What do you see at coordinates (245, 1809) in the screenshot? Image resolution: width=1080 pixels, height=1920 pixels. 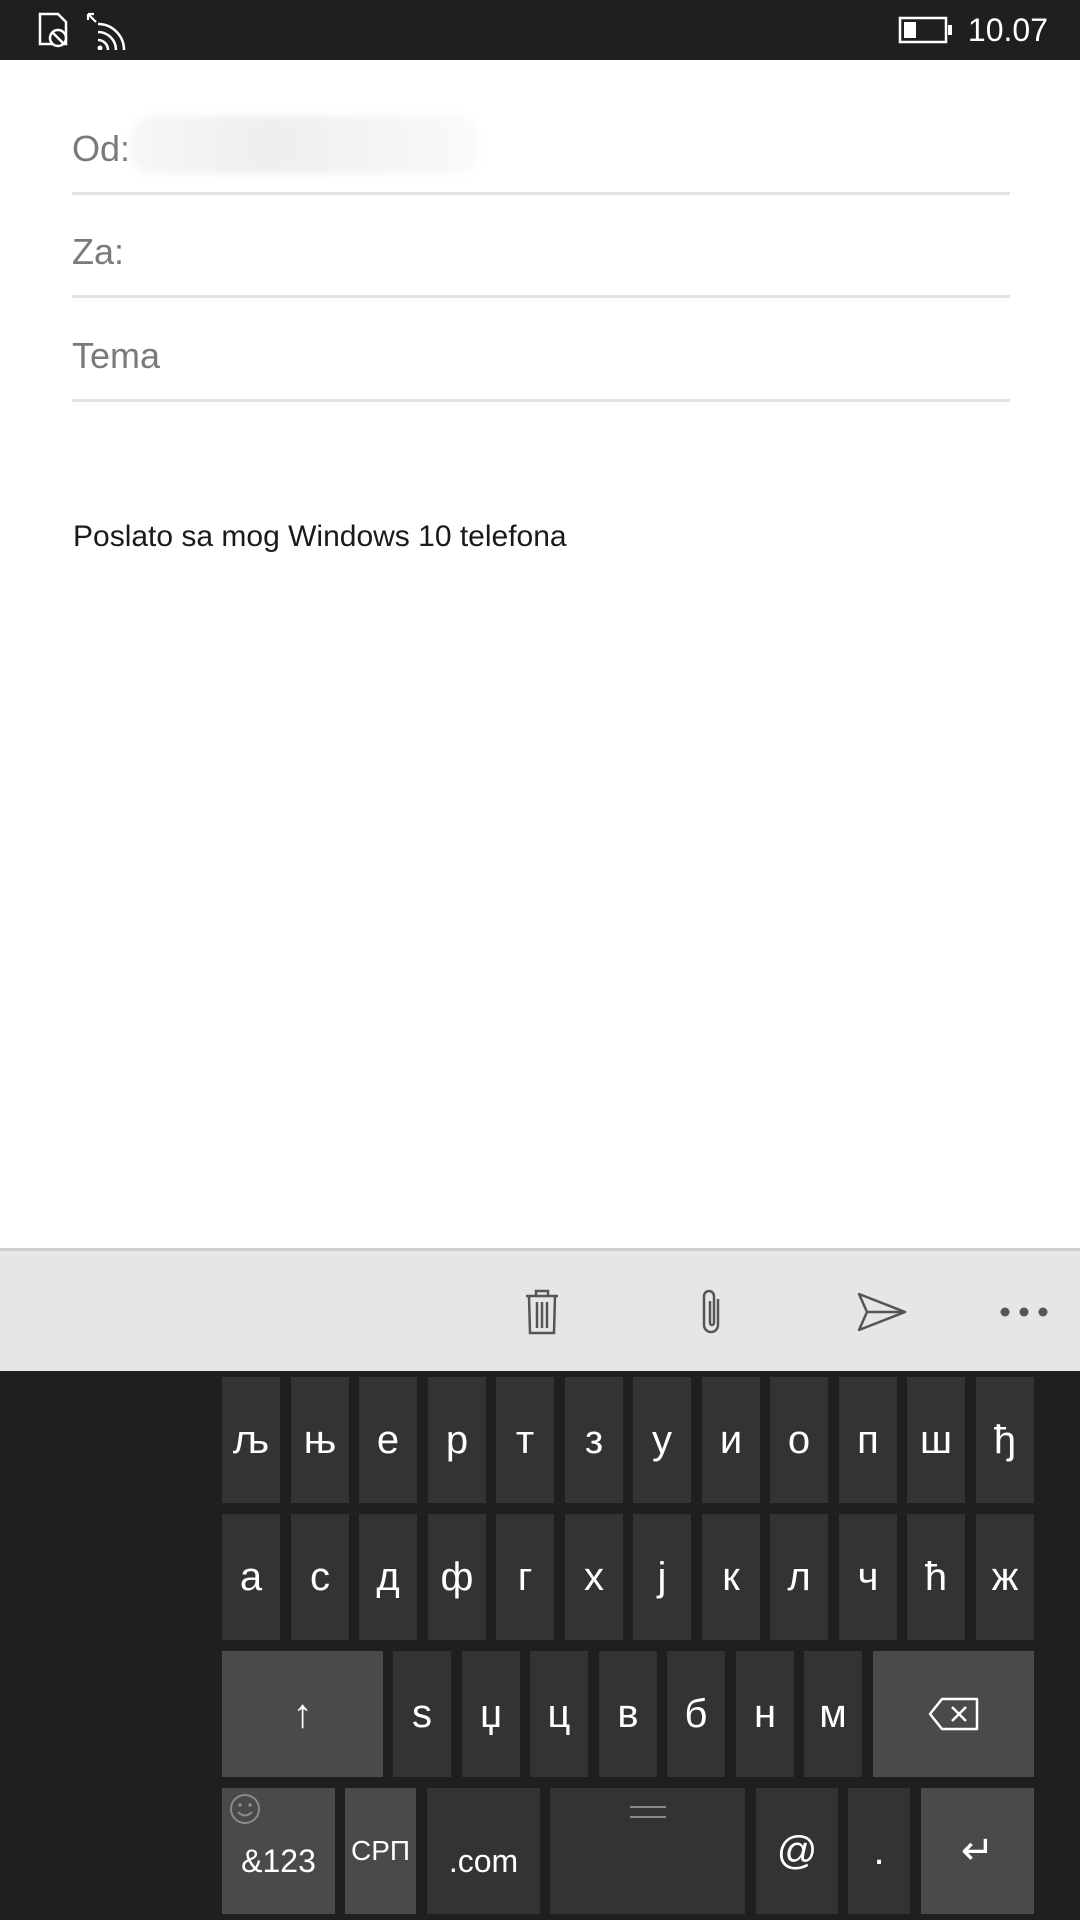 I see `emoji-icon` at bounding box center [245, 1809].